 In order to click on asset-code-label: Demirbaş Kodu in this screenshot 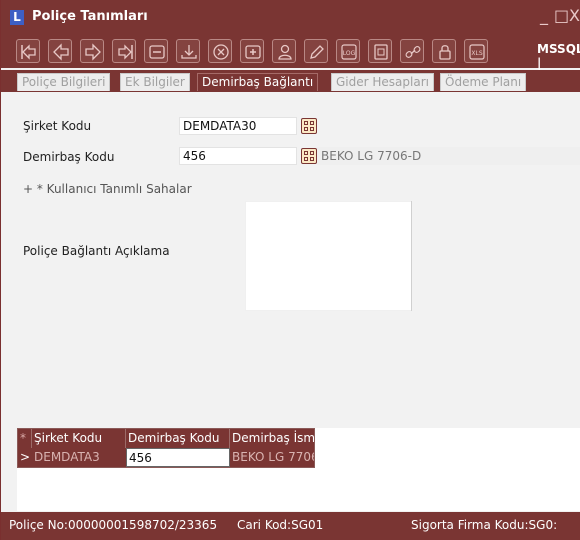, I will do `click(69, 157)`.